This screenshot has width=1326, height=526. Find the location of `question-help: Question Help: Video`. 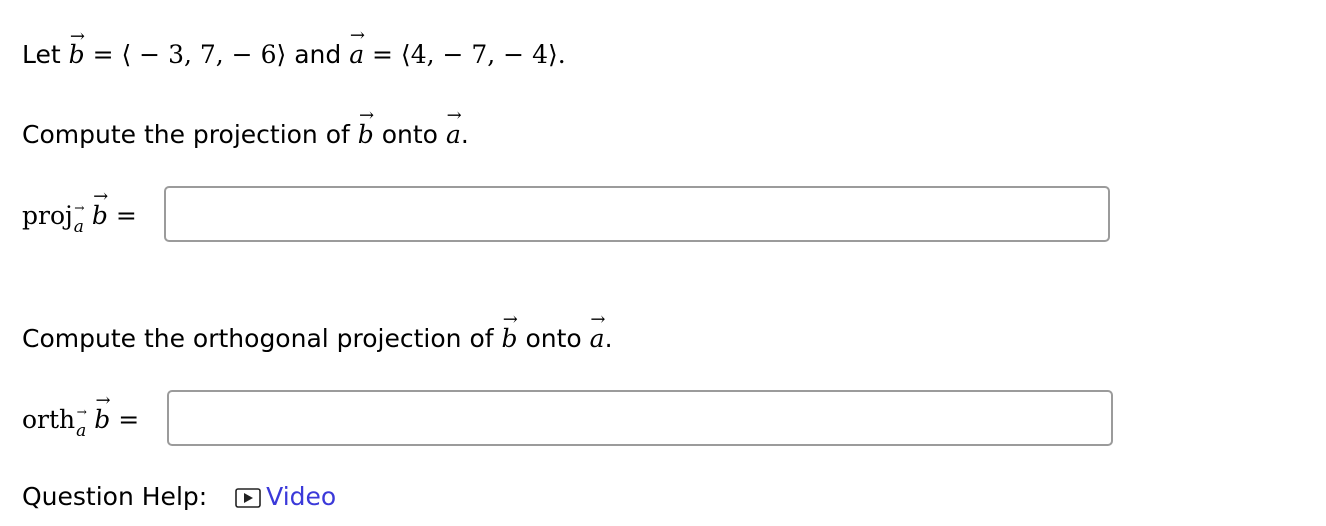

question-help: Question Help: Video is located at coordinates (179, 497).